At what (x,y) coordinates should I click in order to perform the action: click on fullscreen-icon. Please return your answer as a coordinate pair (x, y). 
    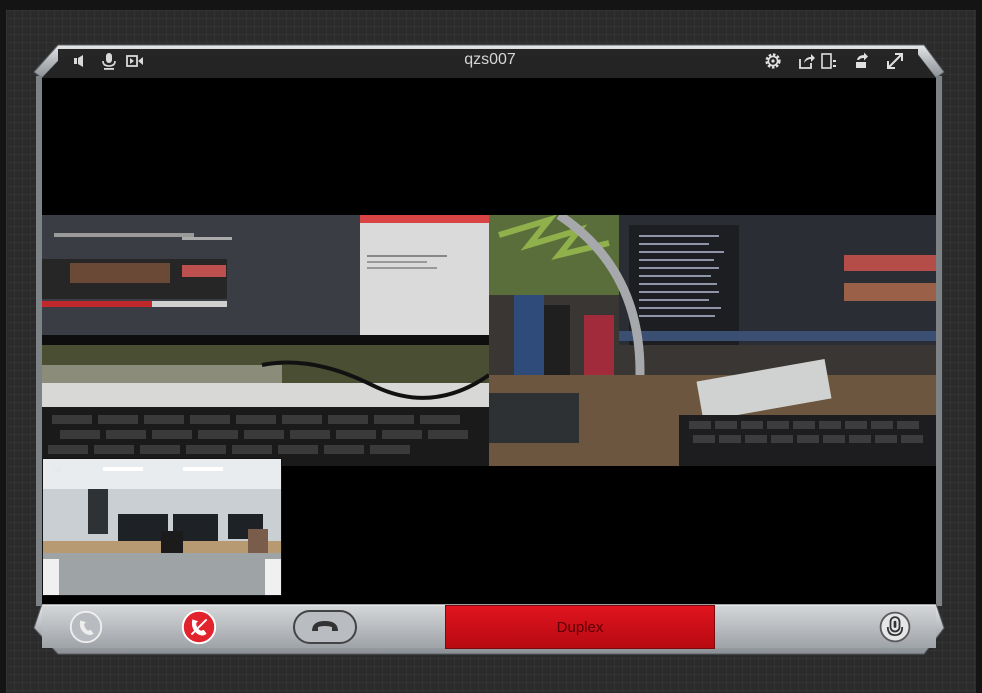
    Looking at the image, I should click on (895, 61).